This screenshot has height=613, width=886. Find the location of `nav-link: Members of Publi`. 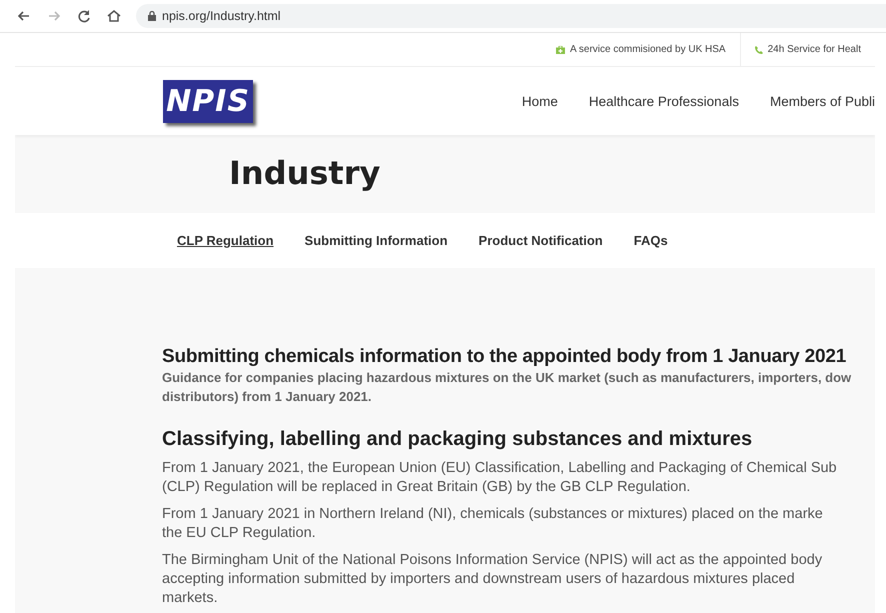

nav-link: Members of Publi is located at coordinates (822, 101).